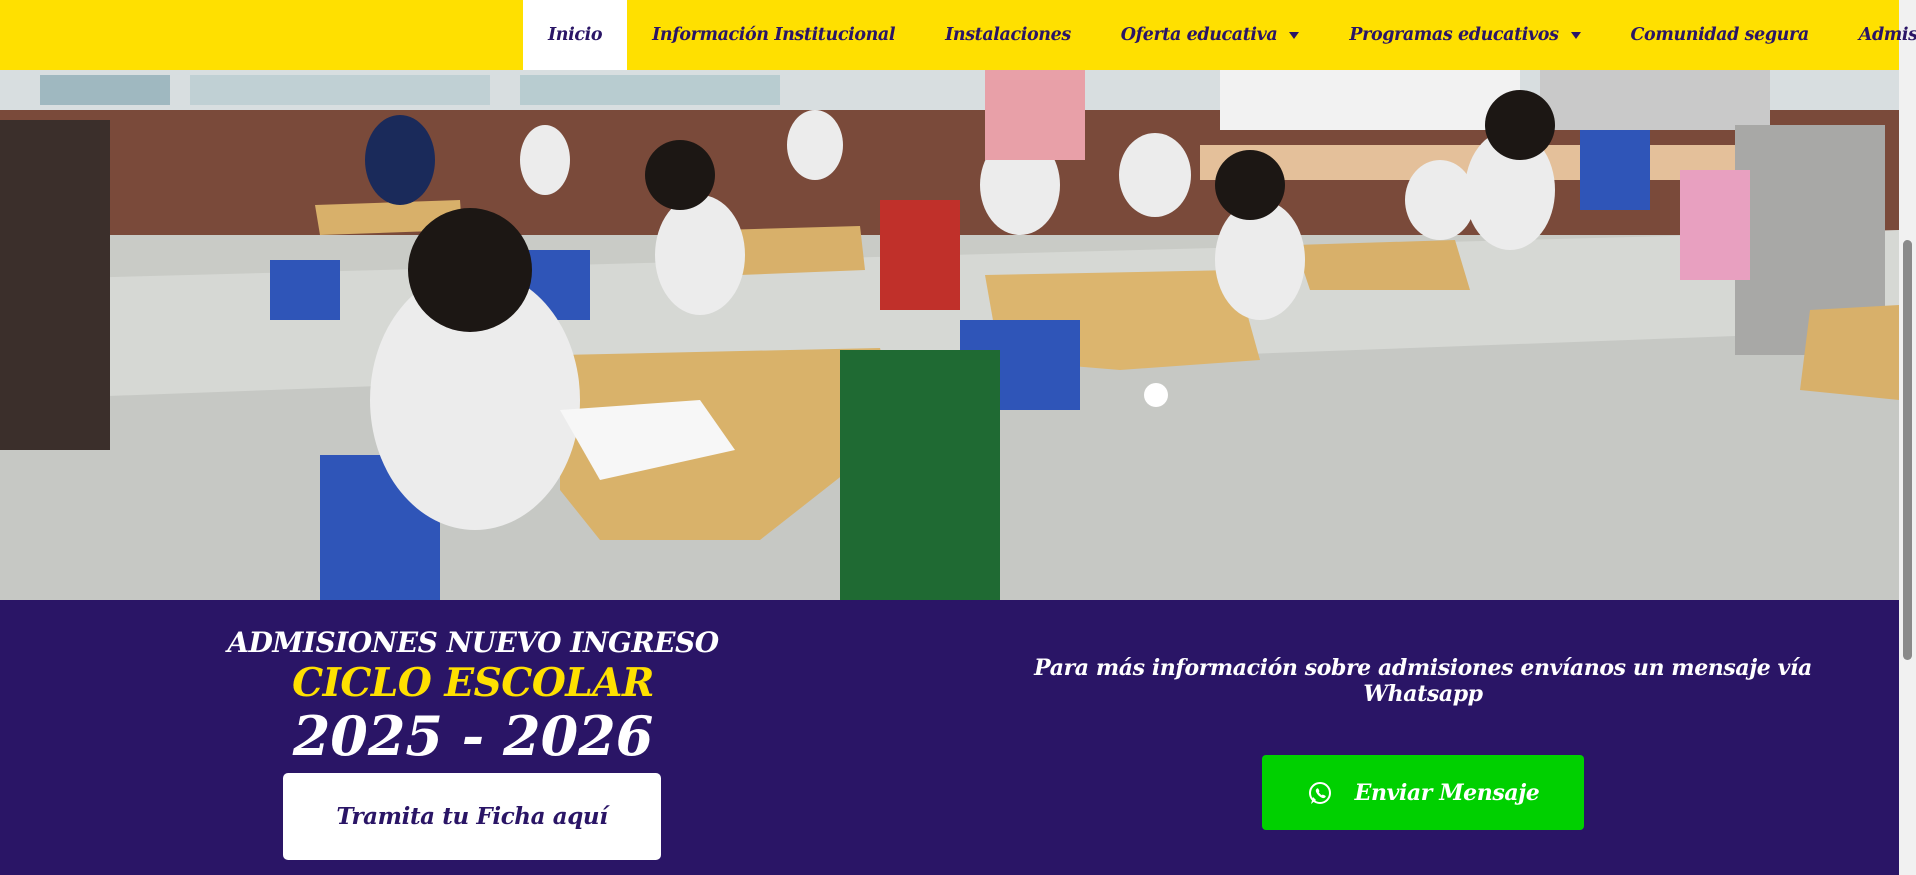  What do you see at coordinates (1156, 395) in the screenshot?
I see `slider-dot` at bounding box center [1156, 395].